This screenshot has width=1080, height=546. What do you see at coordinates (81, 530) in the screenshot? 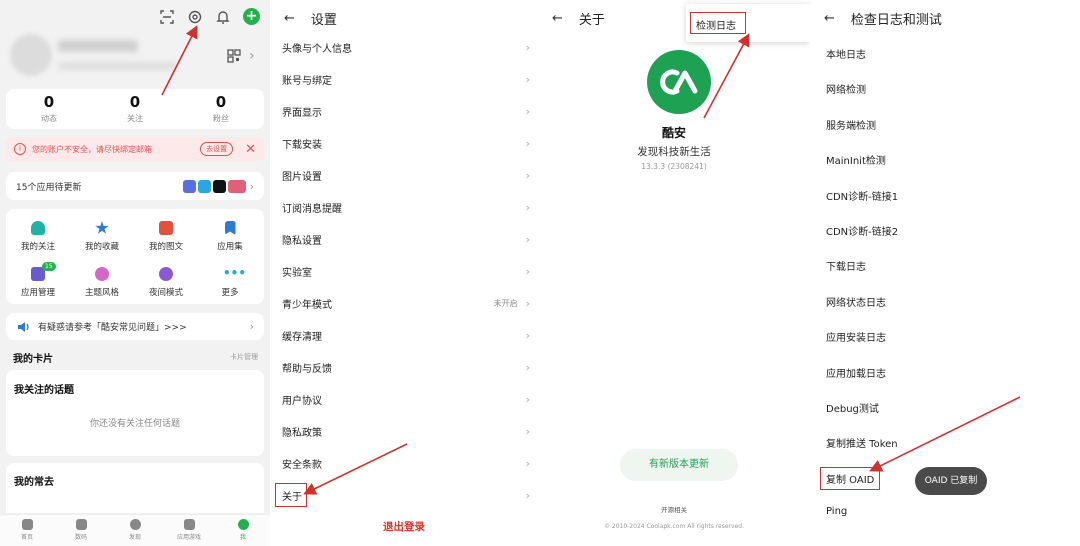
I see `tab-digital: 数码` at bounding box center [81, 530].